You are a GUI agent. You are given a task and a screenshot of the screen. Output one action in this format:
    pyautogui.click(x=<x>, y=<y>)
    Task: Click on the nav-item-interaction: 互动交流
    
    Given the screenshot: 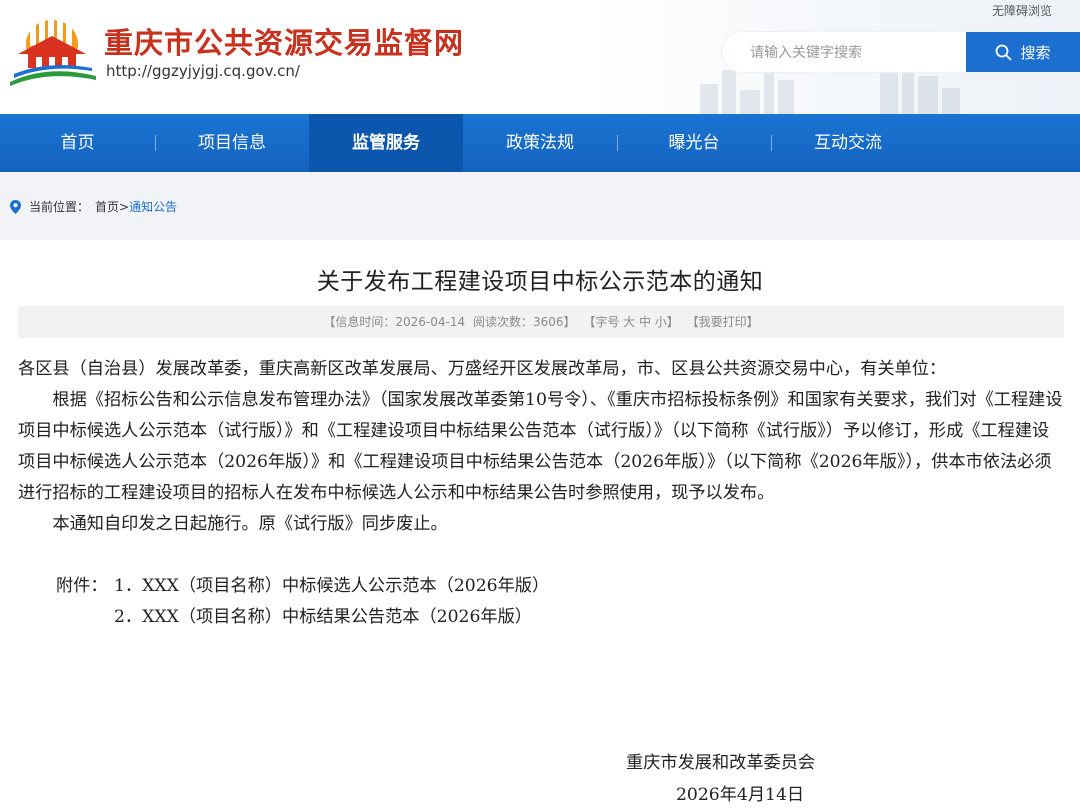 What is the action you would take?
    pyautogui.click(x=848, y=143)
    